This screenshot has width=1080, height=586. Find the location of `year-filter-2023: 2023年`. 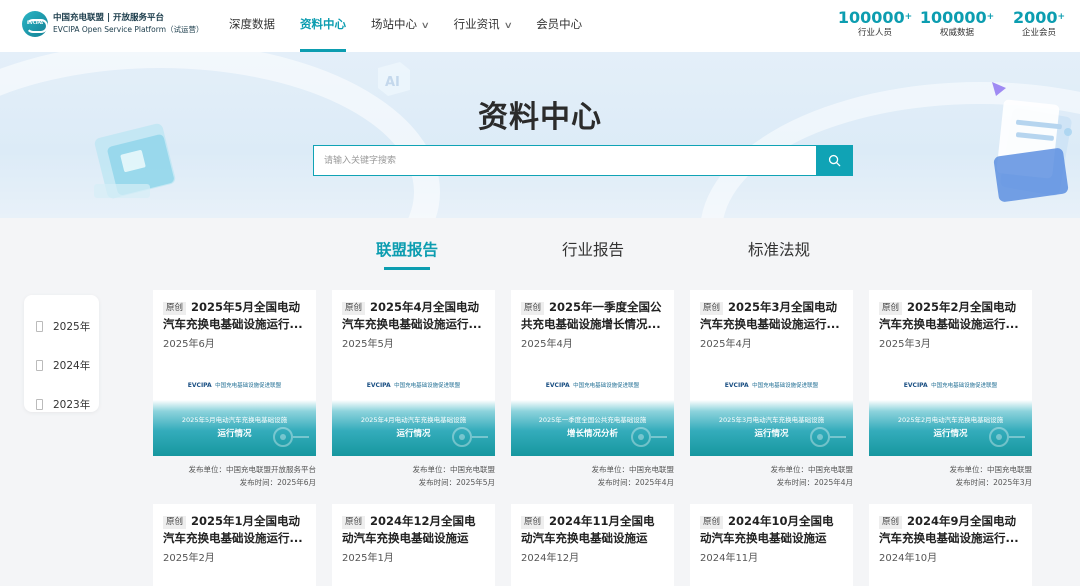

year-filter-2023: 2023年 is located at coordinates (61, 404).